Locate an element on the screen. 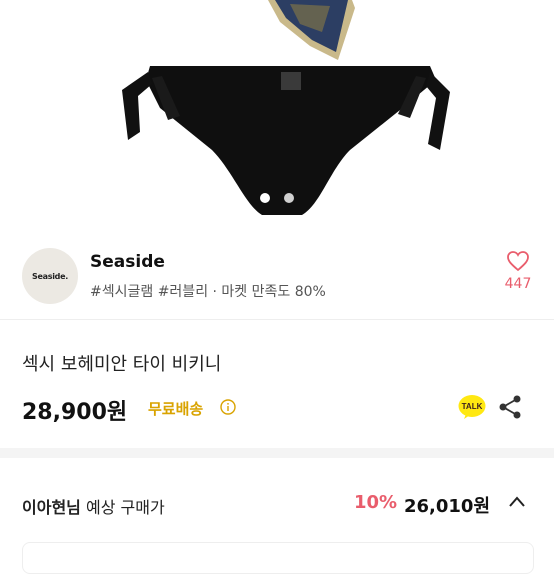 The image size is (554, 574). member-price-label: 이아현님 예상 구매가 is located at coordinates (93, 506).